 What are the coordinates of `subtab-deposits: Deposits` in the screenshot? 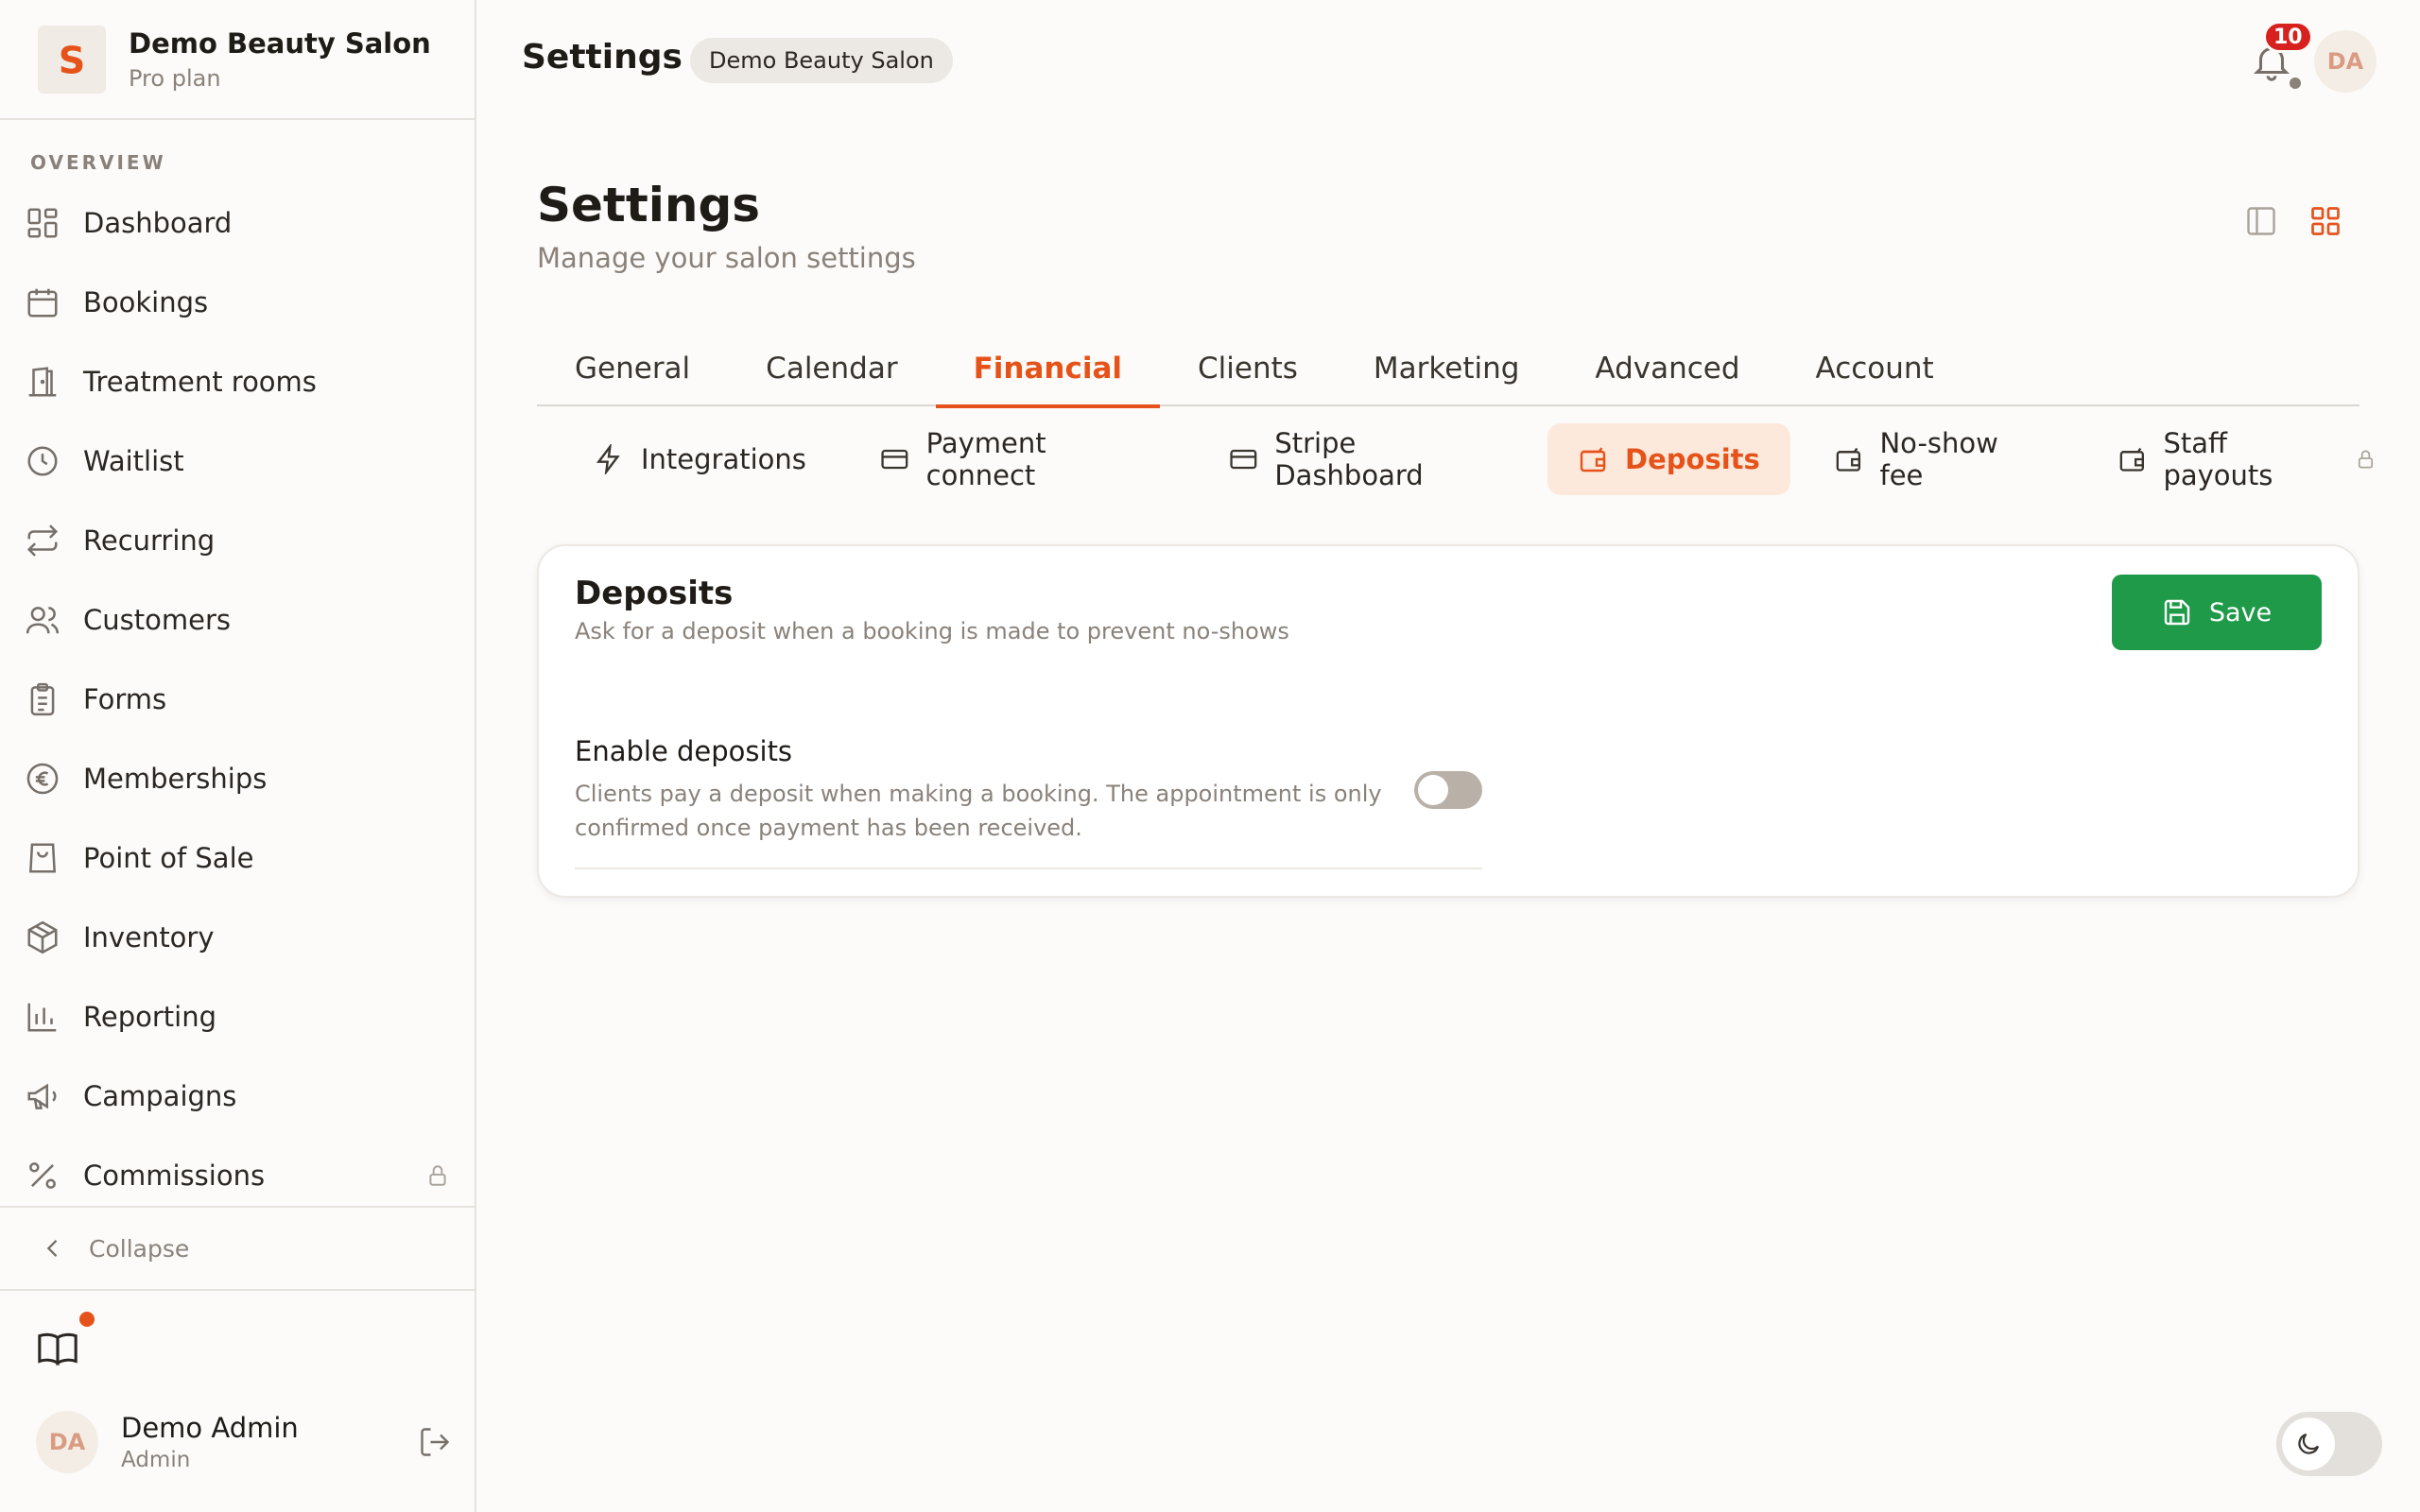 It's located at (1668, 459).